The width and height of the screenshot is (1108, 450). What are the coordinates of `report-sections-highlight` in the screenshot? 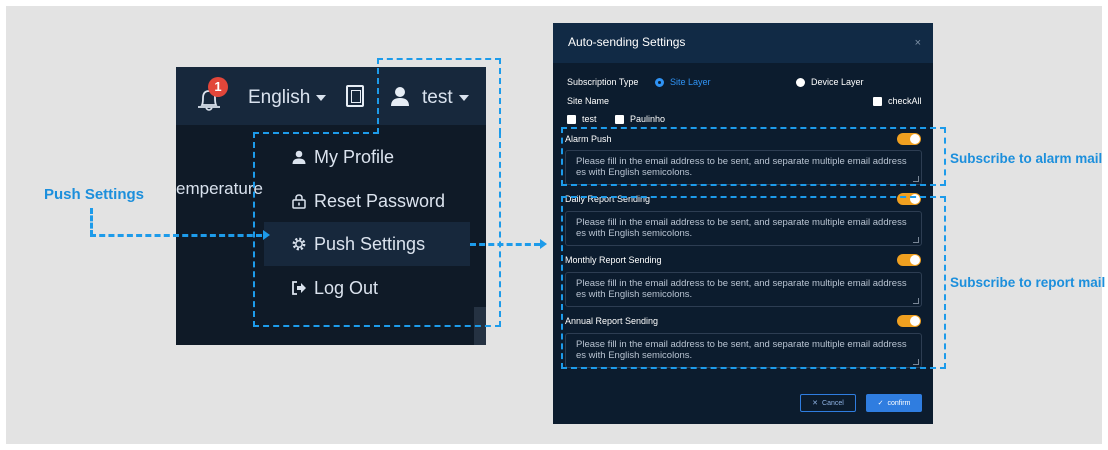 It's located at (753, 282).